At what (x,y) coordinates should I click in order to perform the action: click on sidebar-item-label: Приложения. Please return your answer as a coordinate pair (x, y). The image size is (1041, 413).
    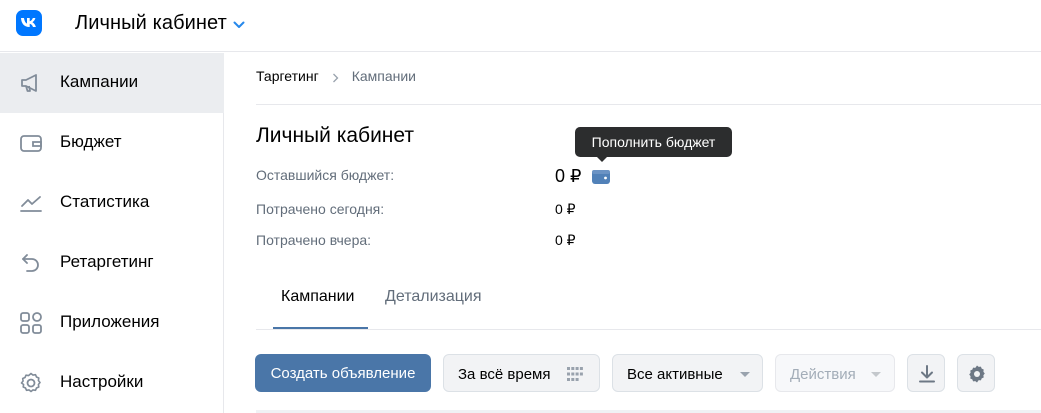
    Looking at the image, I should click on (110, 321).